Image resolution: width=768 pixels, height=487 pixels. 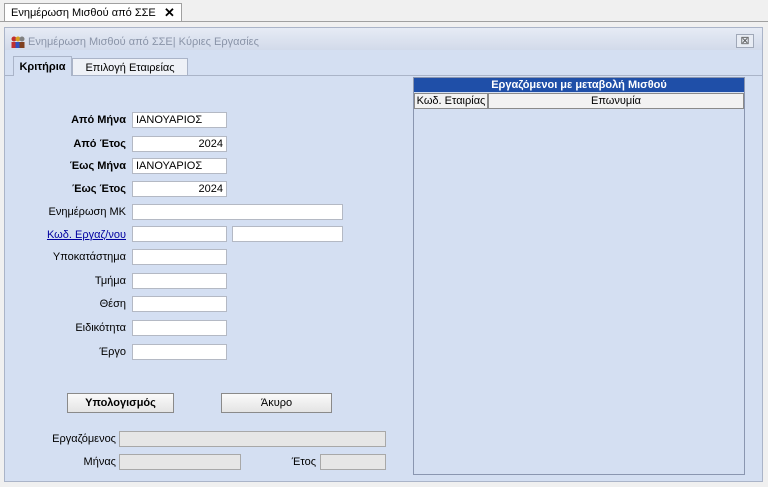 What do you see at coordinates (179, 234) in the screenshot?
I see `employee-code-field` at bounding box center [179, 234].